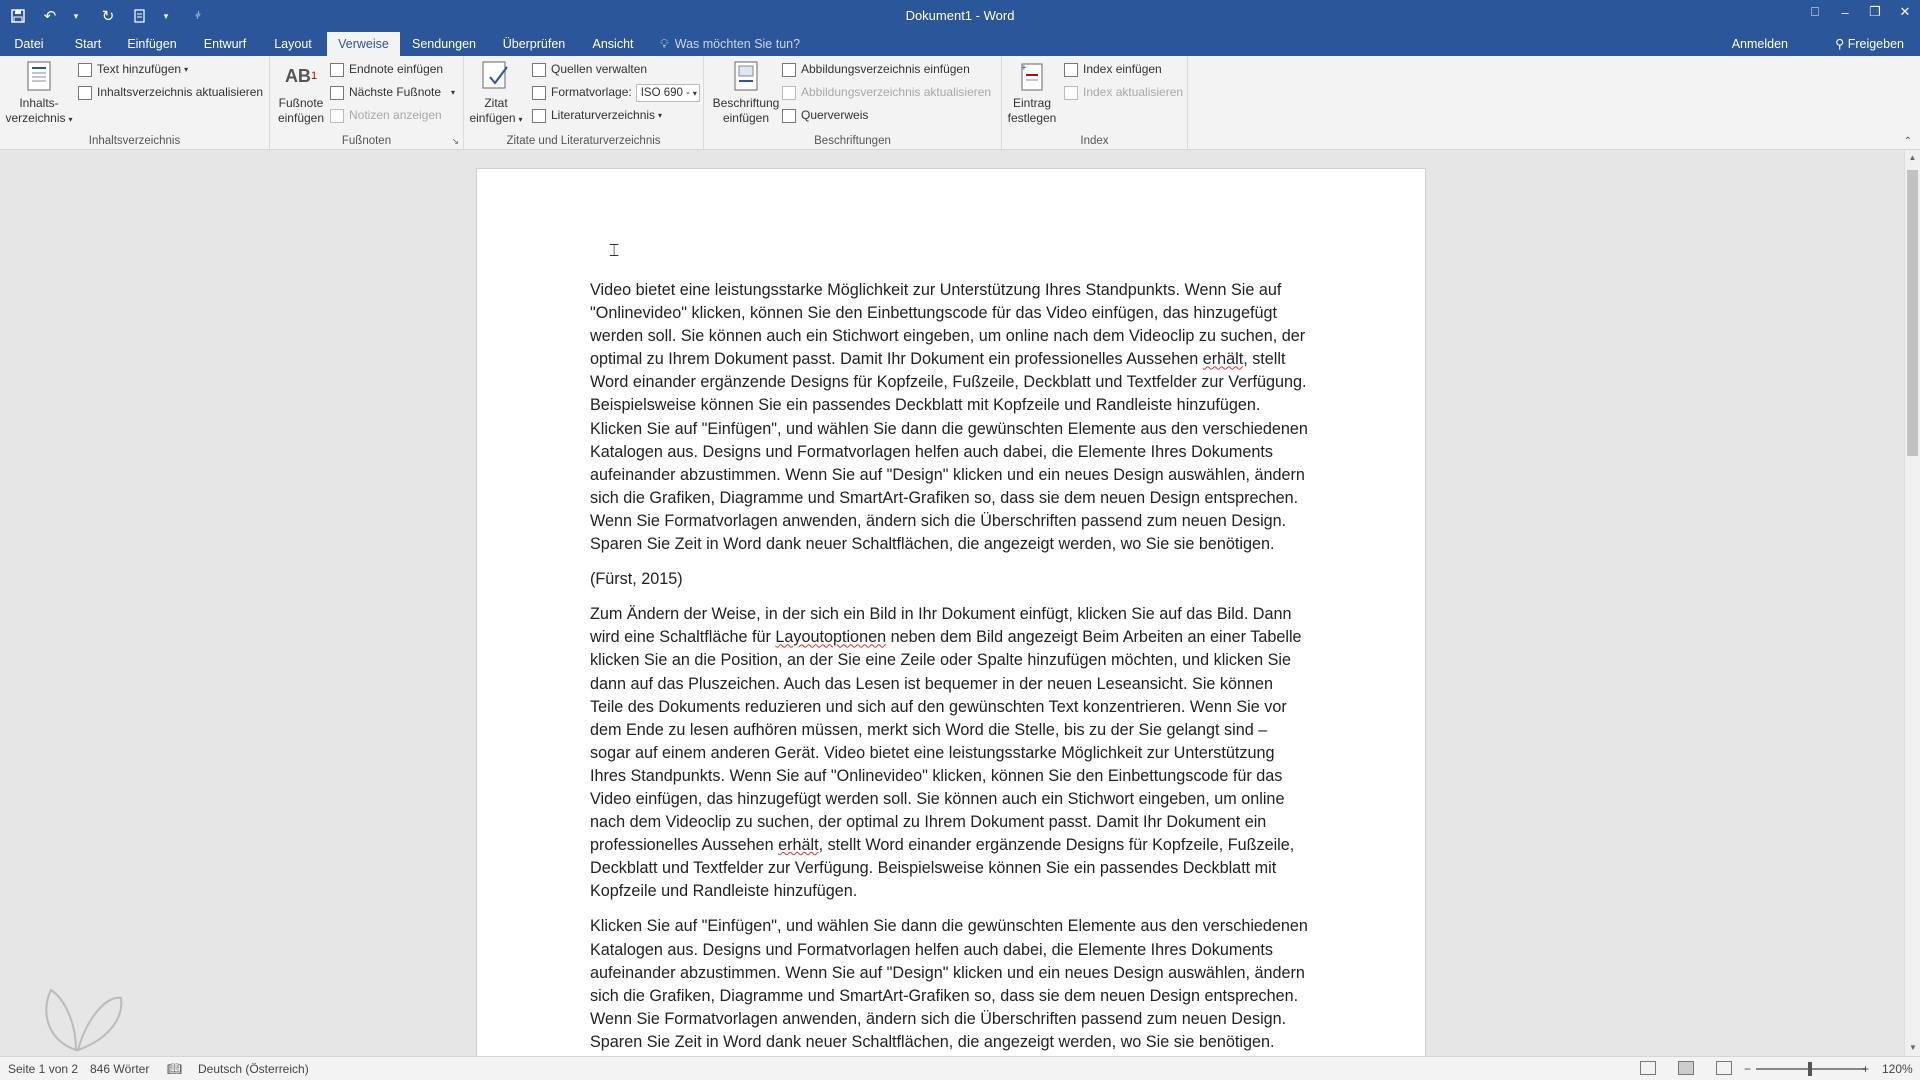 This screenshot has width=1920, height=1080. What do you see at coordinates (39, 93) in the screenshot?
I see `toc-button: Inhalts- verzeichnis ▾` at bounding box center [39, 93].